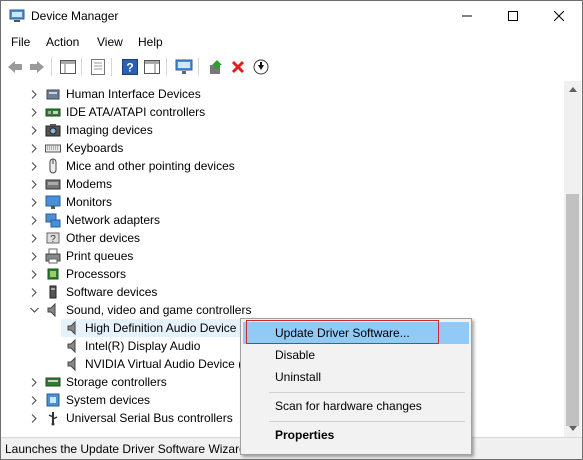  I want to click on scroll-up-button, so click(572, 89).